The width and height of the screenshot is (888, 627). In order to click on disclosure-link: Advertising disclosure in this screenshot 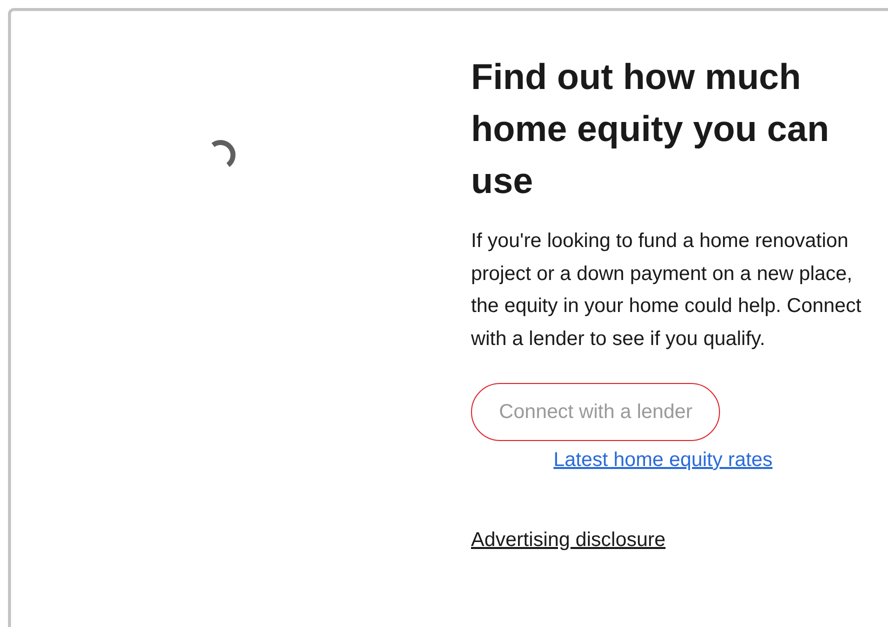, I will do `click(568, 540)`.